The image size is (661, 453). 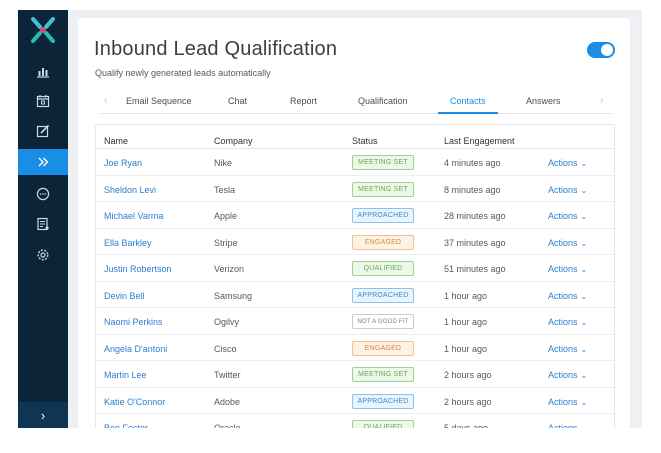 I want to click on active-tab-indicator, so click(x=468, y=113).